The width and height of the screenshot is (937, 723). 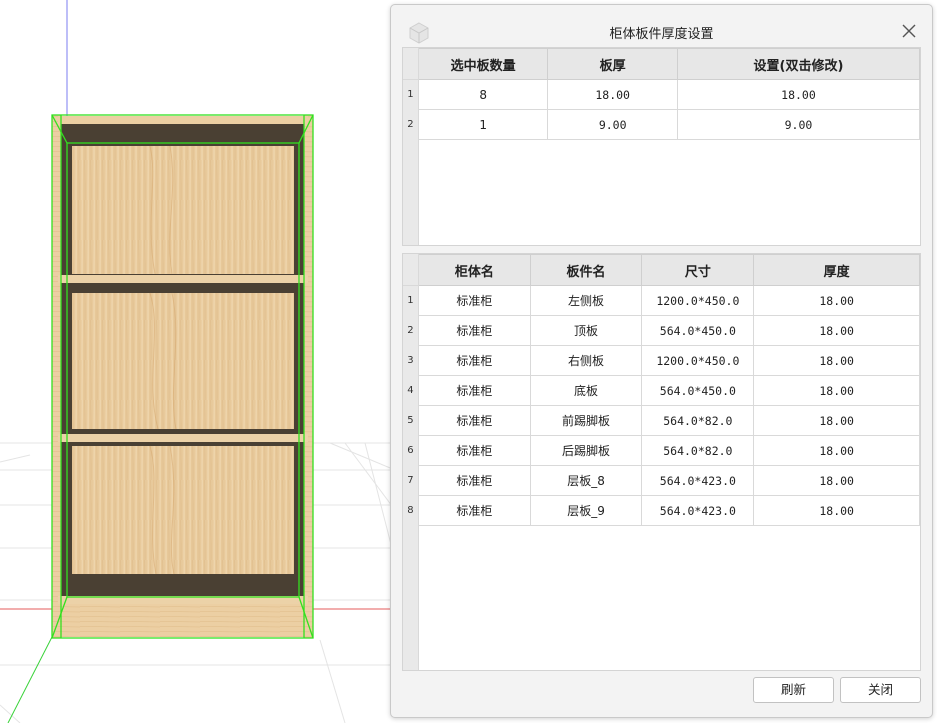 I want to click on table-header-row: 选中板数量 板厚 设置(双击修改), so click(x=661, y=64).